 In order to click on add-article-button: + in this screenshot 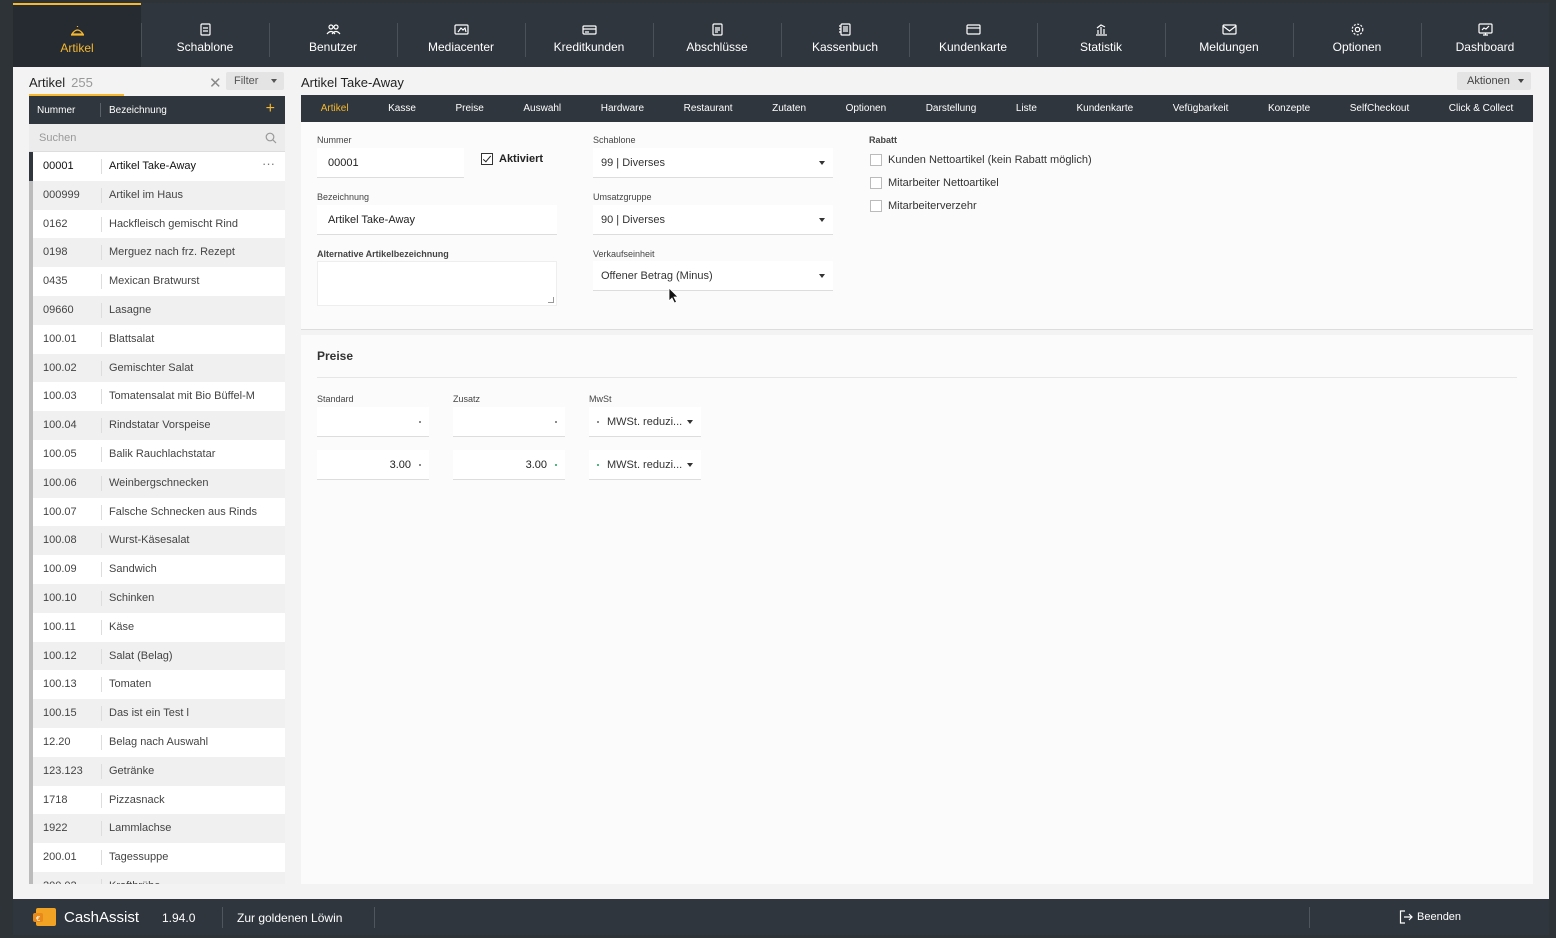, I will do `click(270, 109)`.